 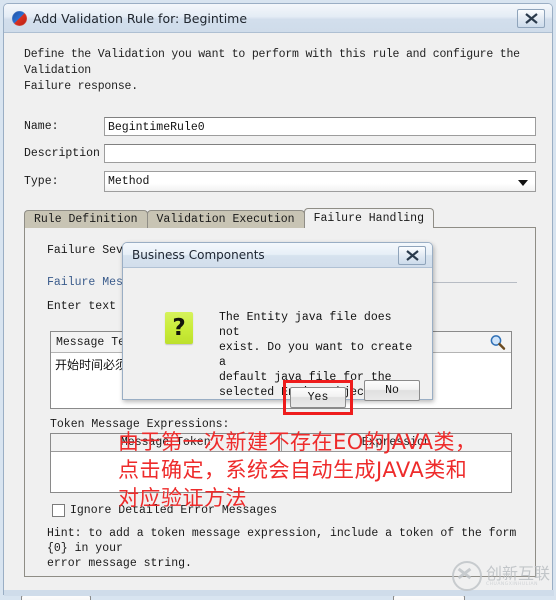 I want to click on description-row: Description, so click(x=280, y=153).